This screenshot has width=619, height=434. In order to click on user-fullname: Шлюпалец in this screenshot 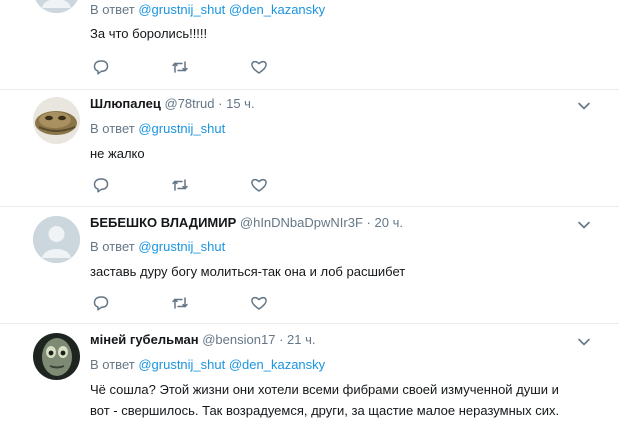, I will do `click(125, 103)`.